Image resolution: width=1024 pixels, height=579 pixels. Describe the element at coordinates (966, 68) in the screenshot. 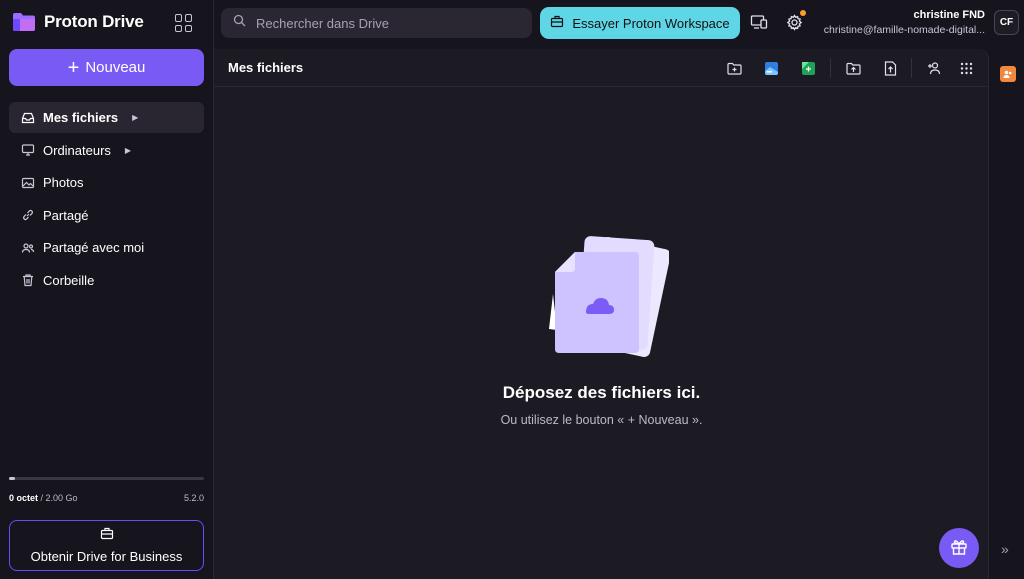

I see `more-options-grid-icon` at that location.